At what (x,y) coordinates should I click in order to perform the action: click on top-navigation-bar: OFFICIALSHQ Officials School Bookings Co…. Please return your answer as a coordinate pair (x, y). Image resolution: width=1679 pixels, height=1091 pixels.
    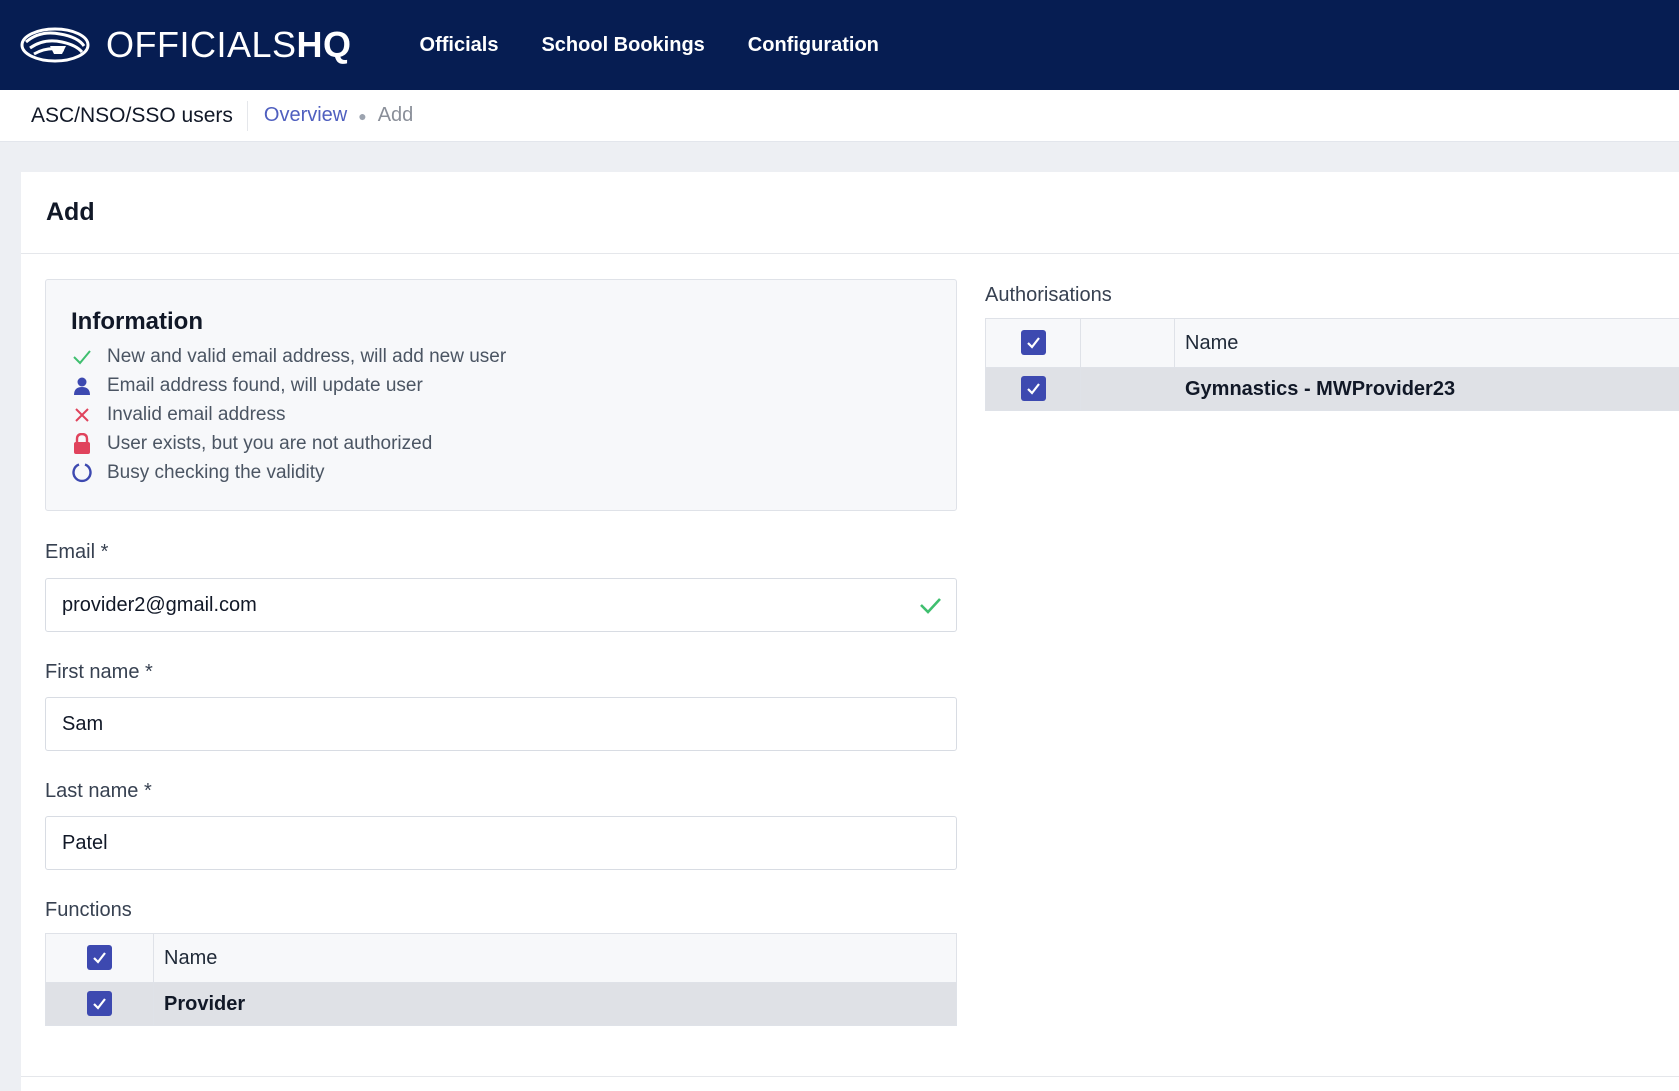
    Looking at the image, I should click on (839, 45).